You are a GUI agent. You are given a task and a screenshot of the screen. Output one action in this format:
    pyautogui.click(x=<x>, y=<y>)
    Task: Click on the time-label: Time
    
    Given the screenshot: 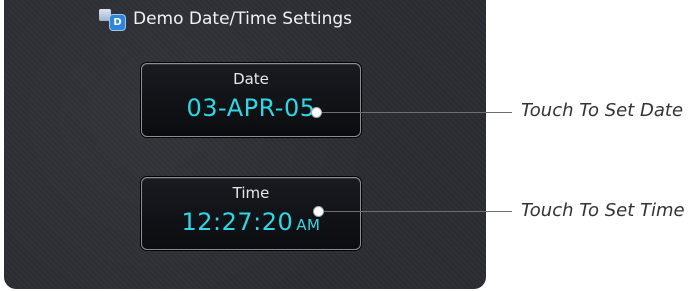 What is the action you would take?
    pyautogui.click(x=251, y=193)
    